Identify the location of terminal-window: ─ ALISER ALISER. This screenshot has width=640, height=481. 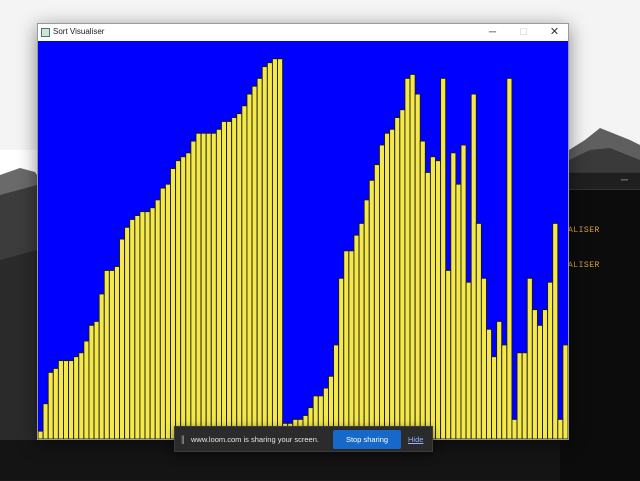
(600, 326).